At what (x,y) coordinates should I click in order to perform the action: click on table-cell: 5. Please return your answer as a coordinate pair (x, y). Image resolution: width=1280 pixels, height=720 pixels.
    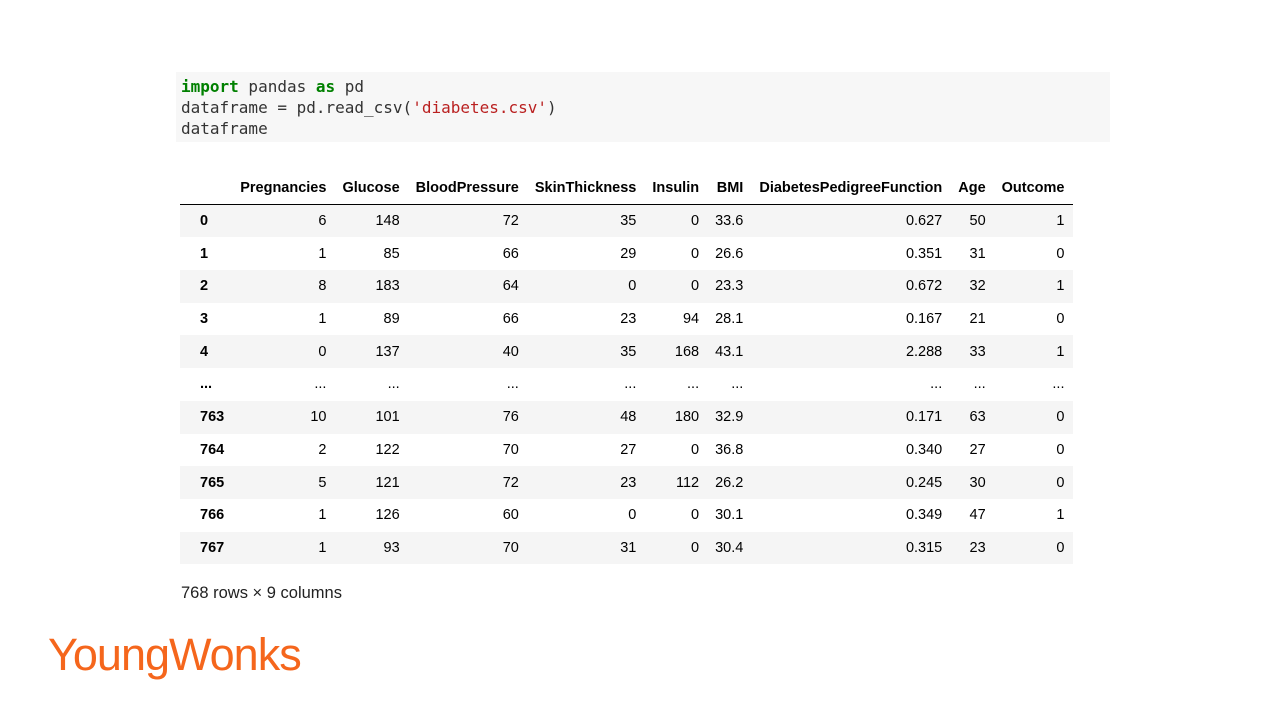
    Looking at the image, I should click on (322, 482).